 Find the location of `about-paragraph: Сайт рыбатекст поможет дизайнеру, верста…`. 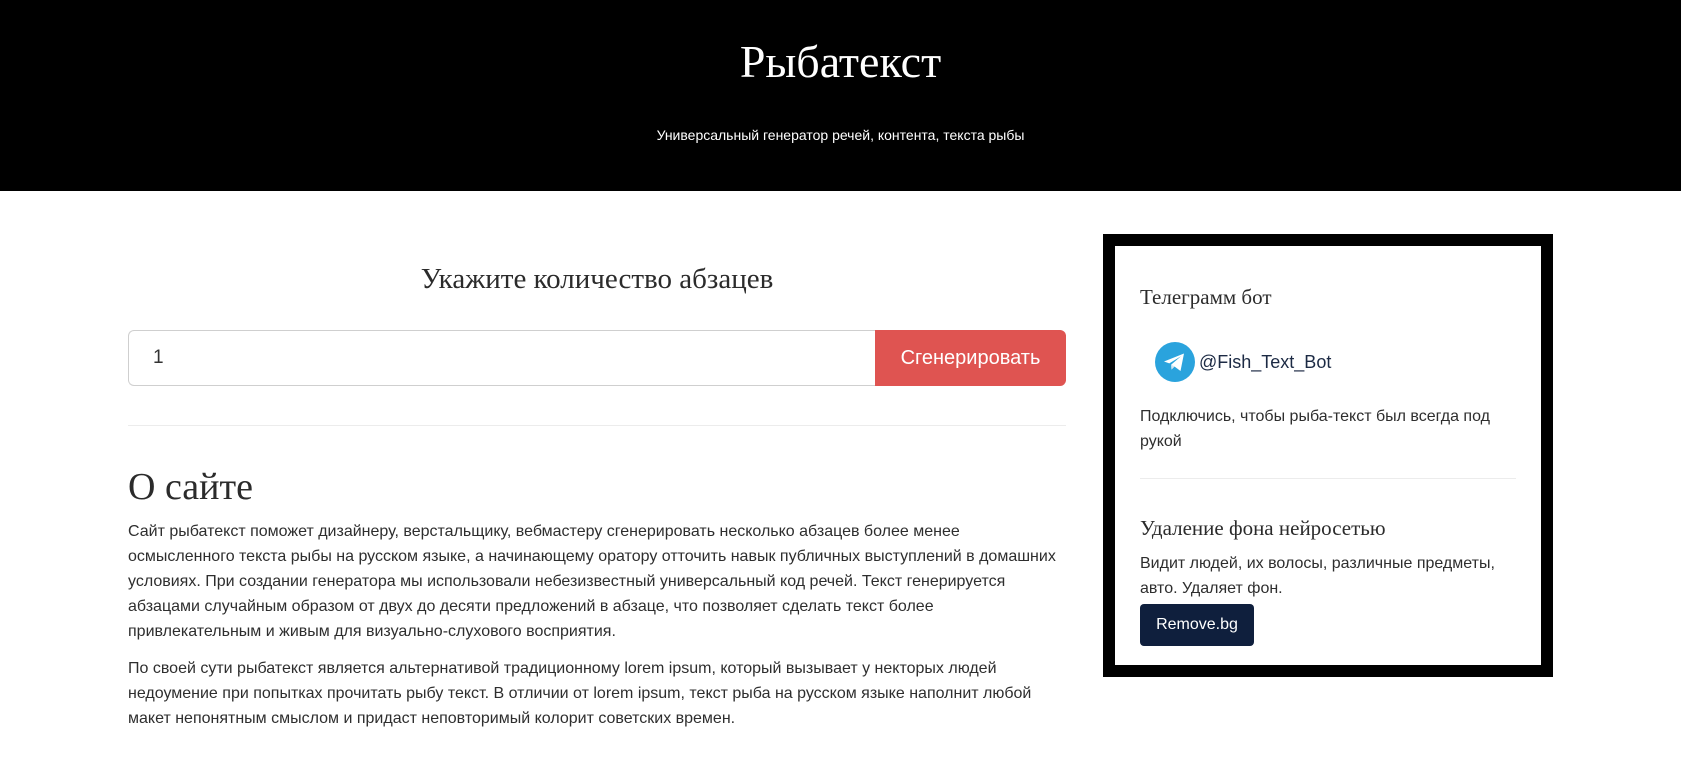

about-paragraph: Сайт рыбатекст поможет дизайнеру, верста… is located at coordinates (592, 581).